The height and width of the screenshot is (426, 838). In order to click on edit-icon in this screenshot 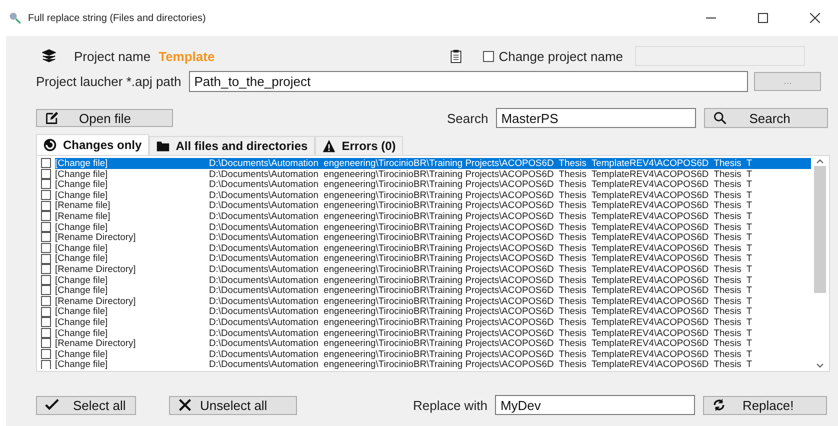, I will do `click(52, 118)`.